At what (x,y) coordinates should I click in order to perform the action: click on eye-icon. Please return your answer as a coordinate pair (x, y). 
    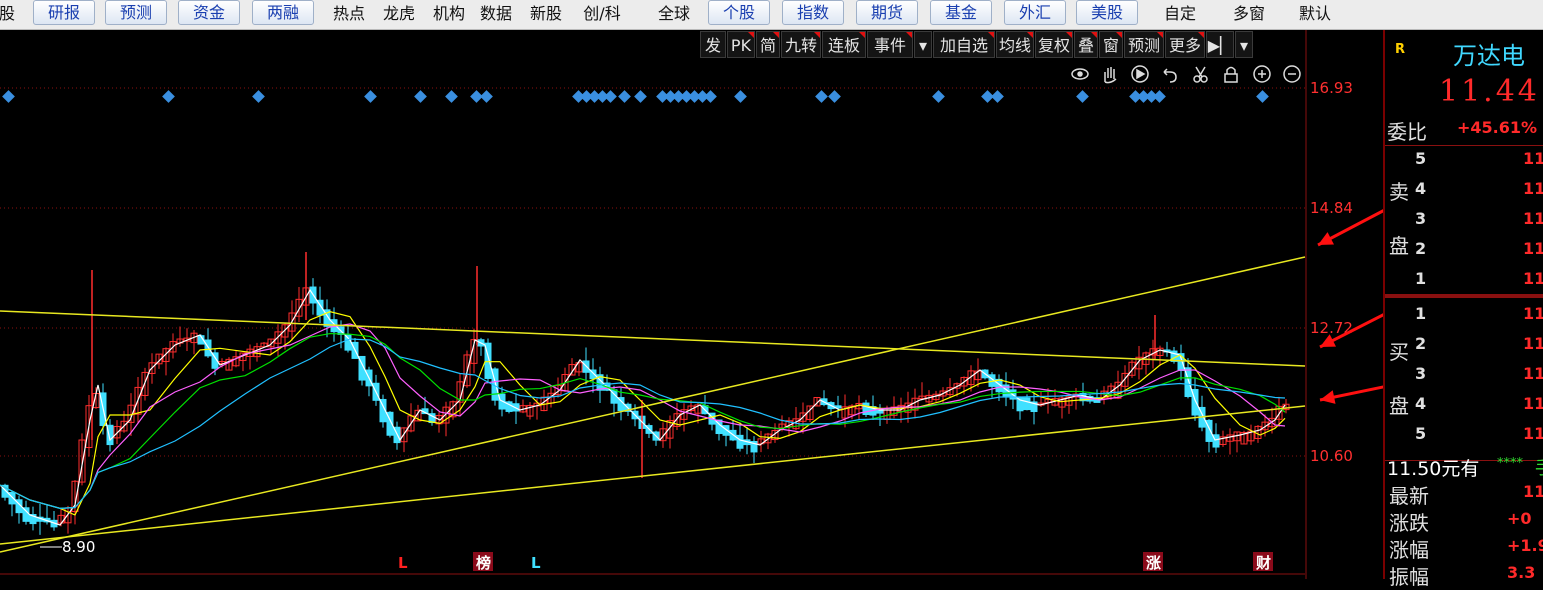
    Looking at the image, I should click on (1080, 74).